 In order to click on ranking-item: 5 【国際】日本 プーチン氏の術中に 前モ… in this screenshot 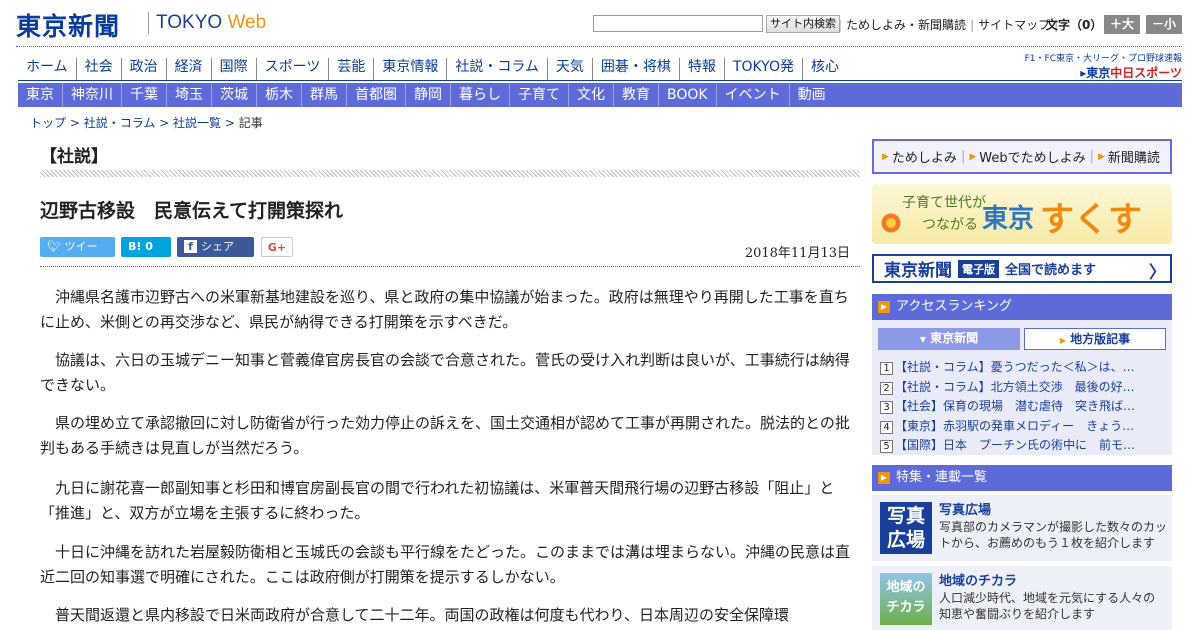, I will do `click(1023, 446)`.